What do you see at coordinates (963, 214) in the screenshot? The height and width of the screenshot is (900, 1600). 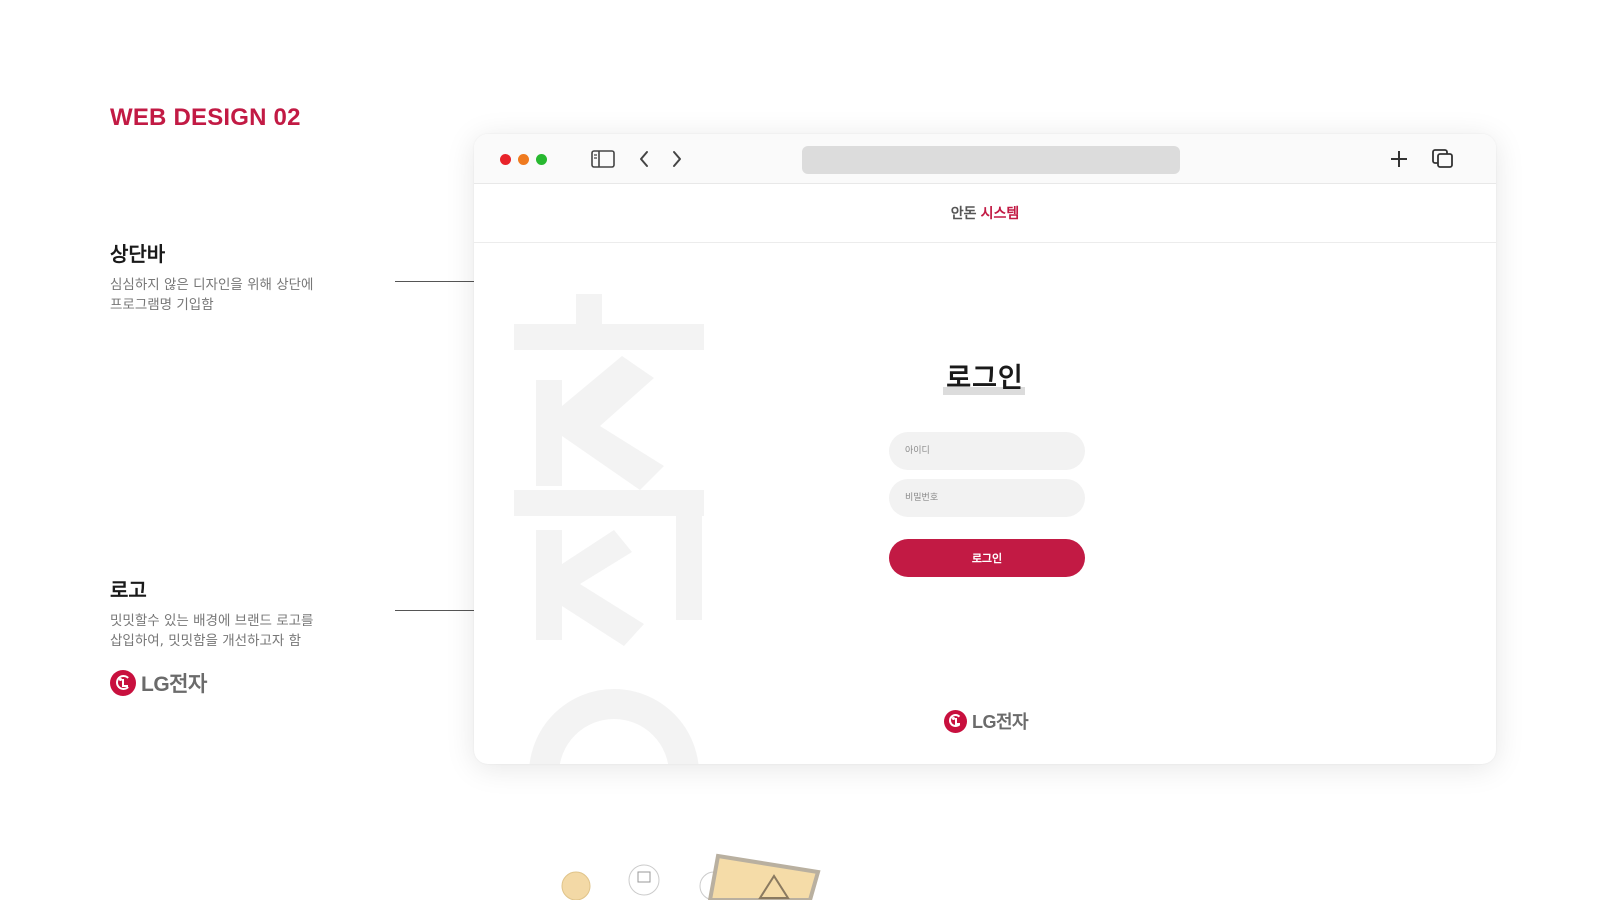 I see `app-title-part1: 안돈` at bounding box center [963, 214].